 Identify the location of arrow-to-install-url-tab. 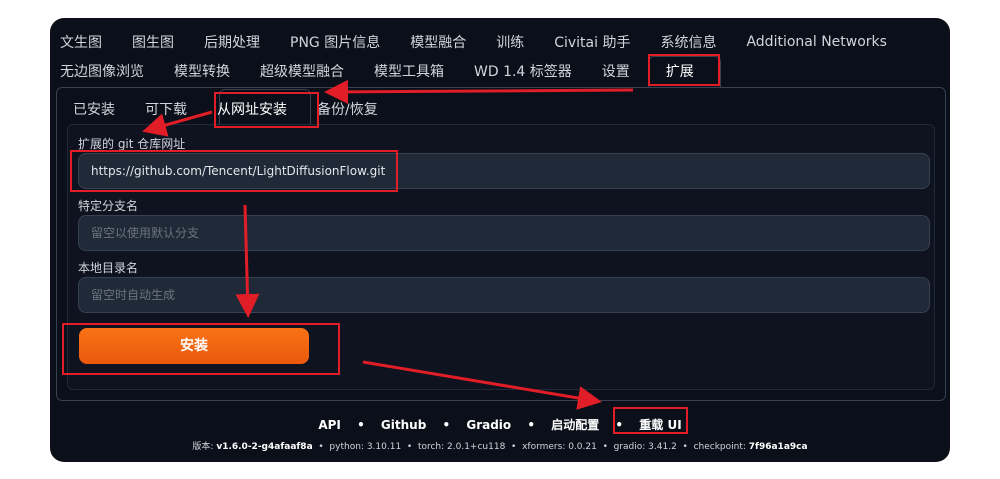
(479, 91).